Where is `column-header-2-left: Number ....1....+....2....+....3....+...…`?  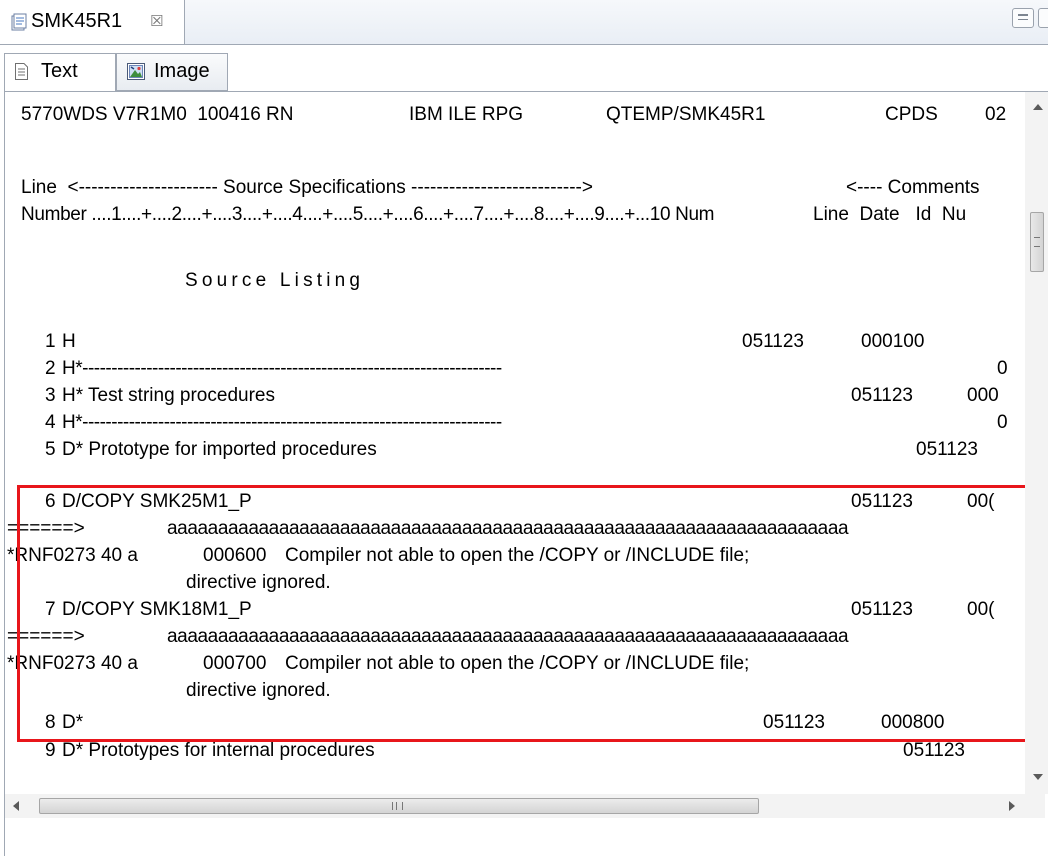 column-header-2-left: Number ....1....+....2....+....3....+...… is located at coordinates (368, 214).